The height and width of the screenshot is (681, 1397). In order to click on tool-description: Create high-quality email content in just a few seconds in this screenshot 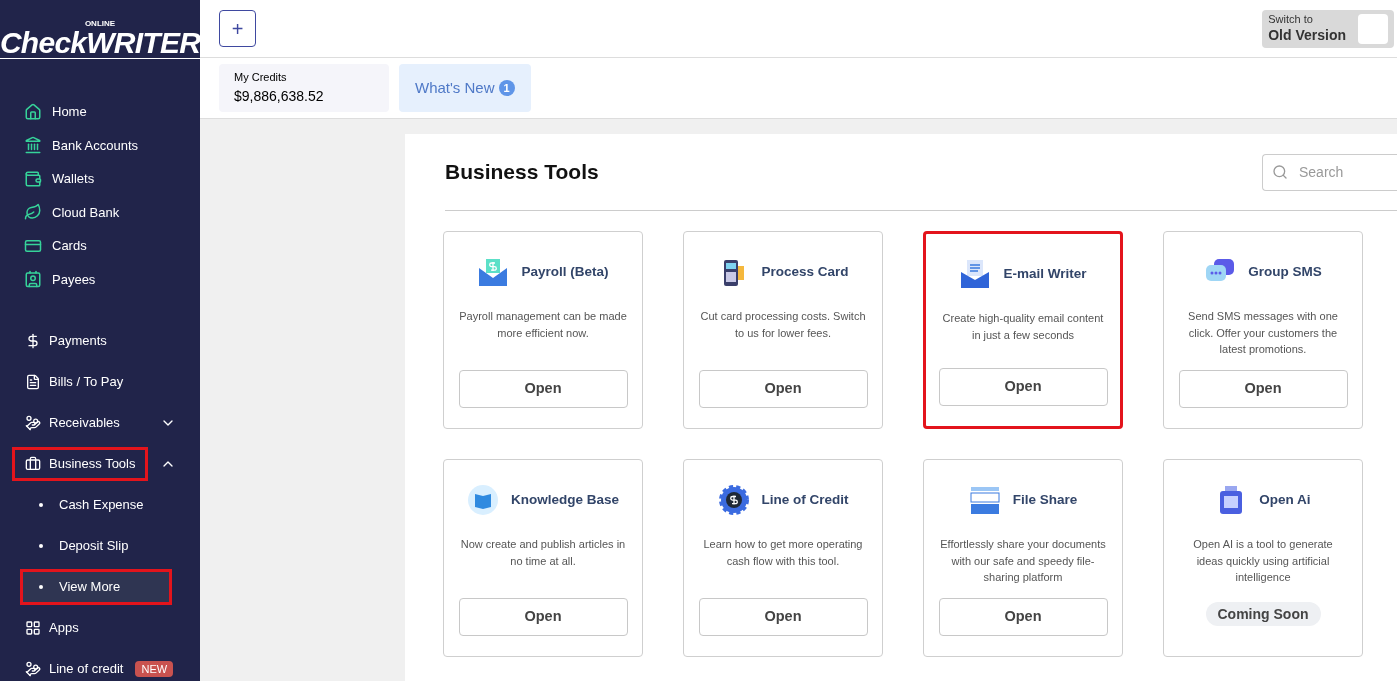, I will do `click(1023, 327)`.